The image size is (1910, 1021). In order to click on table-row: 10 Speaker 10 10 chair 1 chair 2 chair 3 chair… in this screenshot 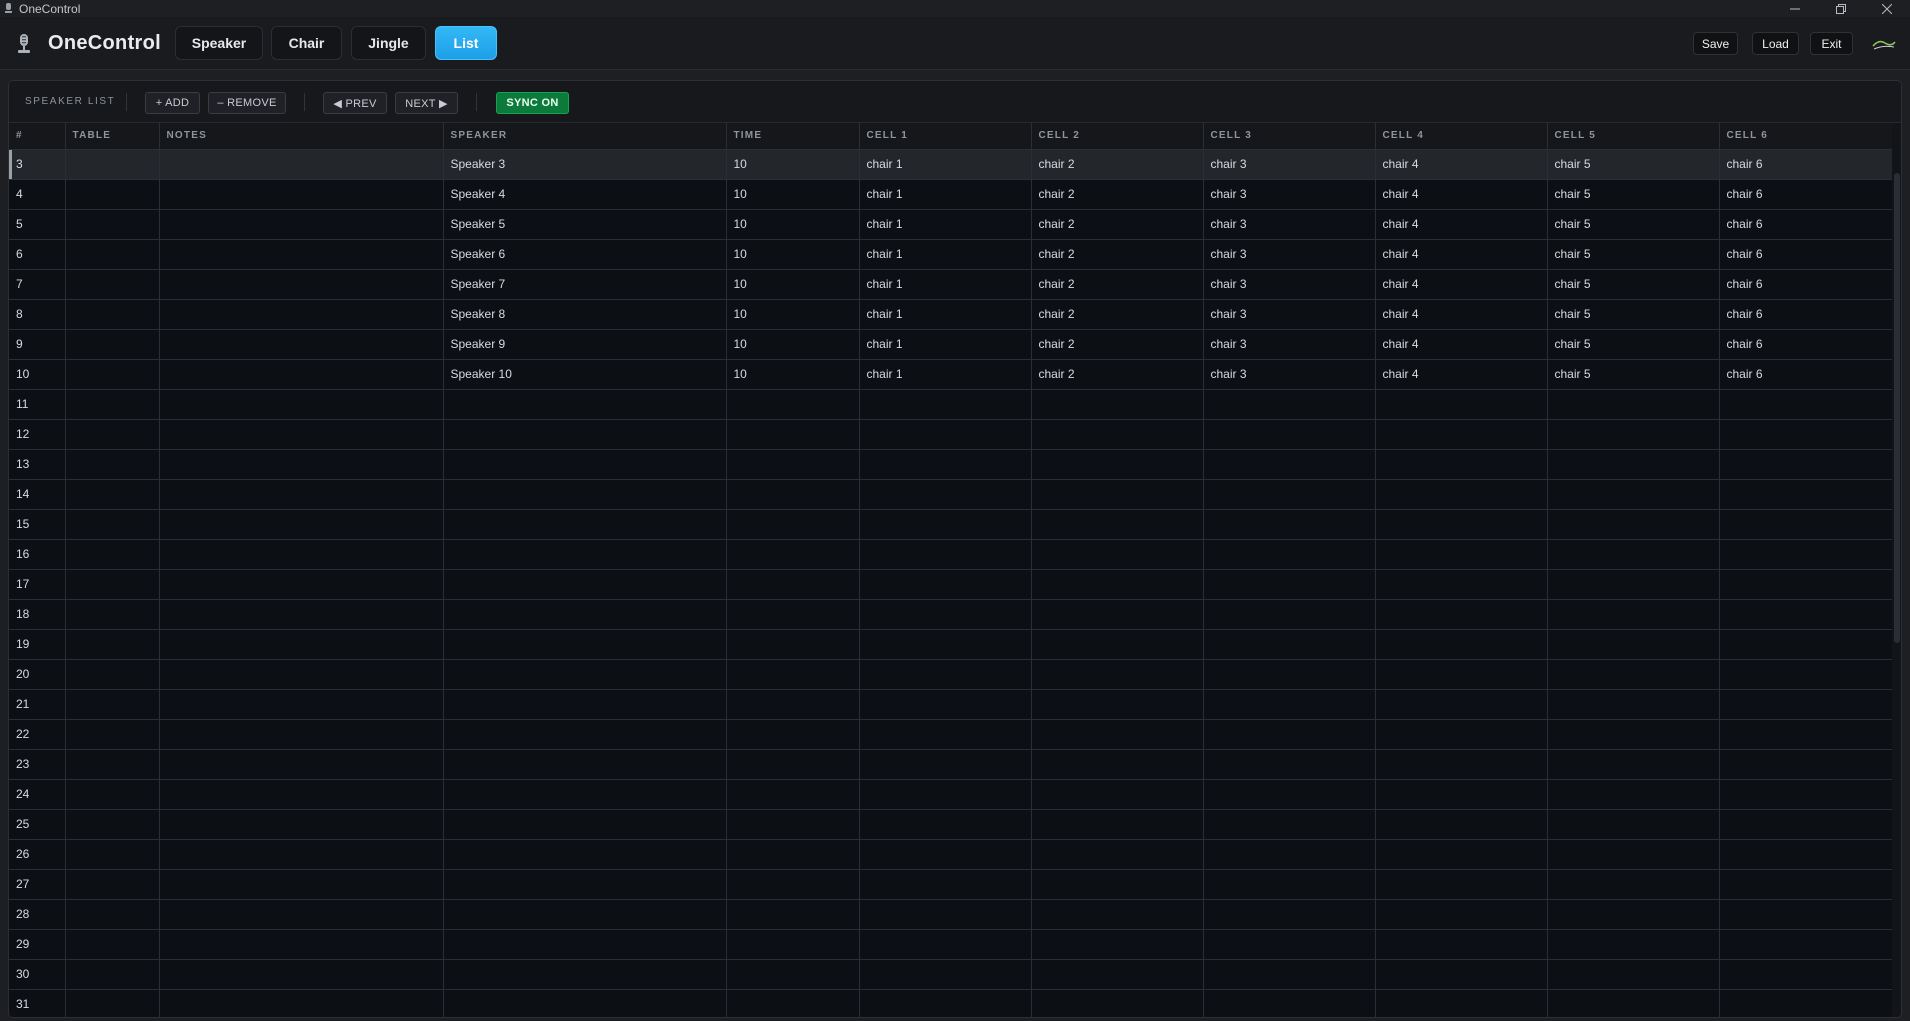, I will do `click(951, 374)`.